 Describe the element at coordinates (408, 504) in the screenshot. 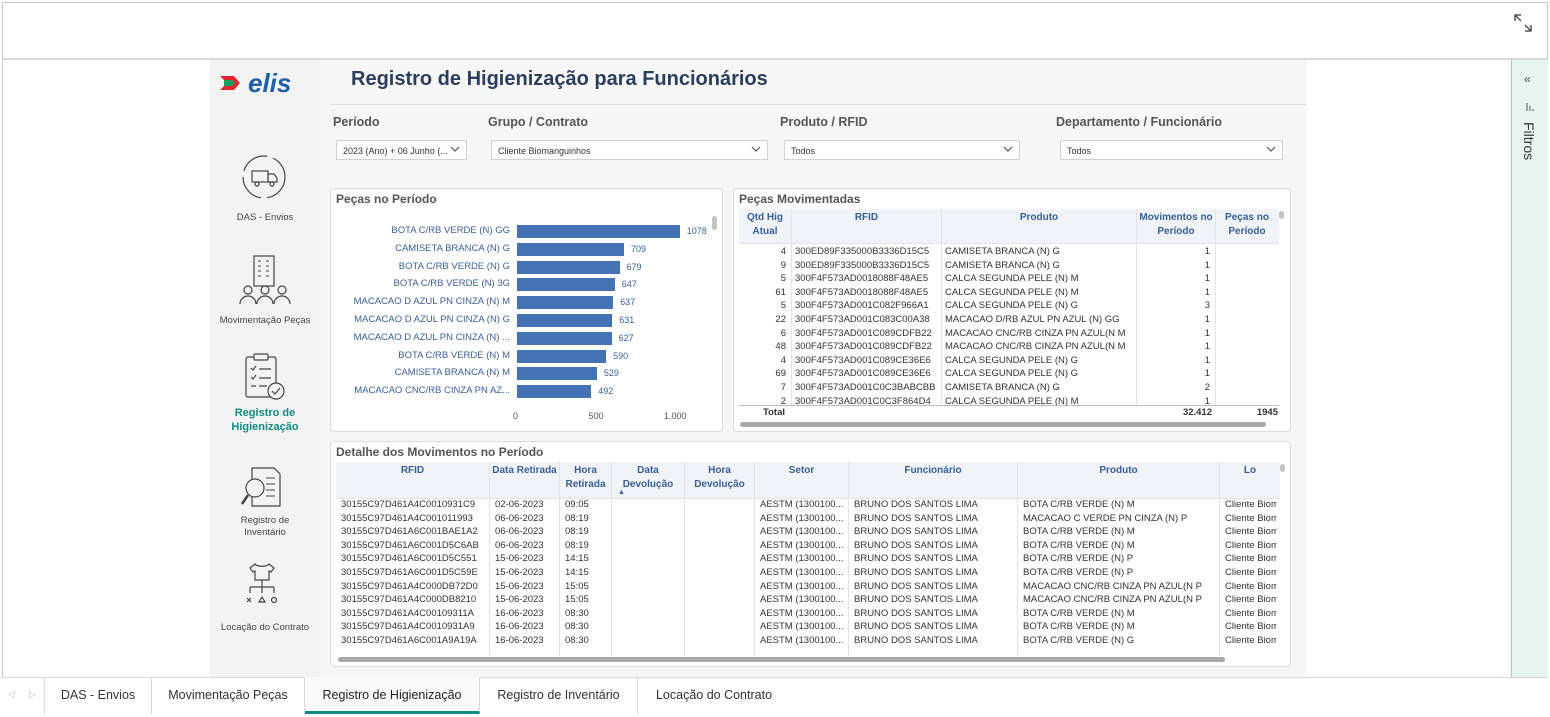

I see `table-cell: 30155C97D461A4C0010931C9` at that location.